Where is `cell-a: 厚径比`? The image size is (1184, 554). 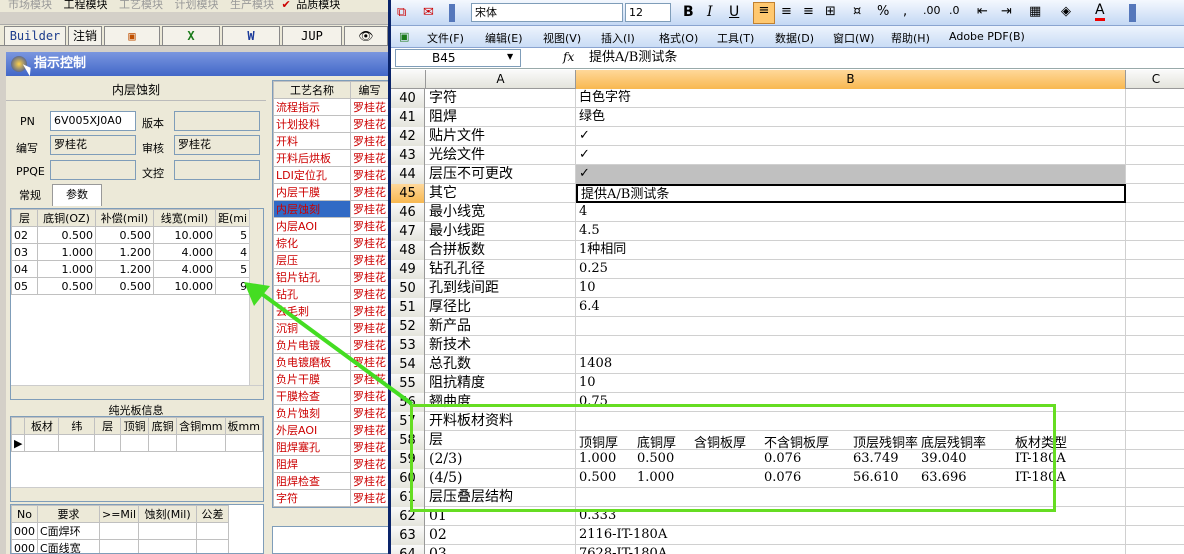 cell-a: 厚径比 is located at coordinates (501, 307).